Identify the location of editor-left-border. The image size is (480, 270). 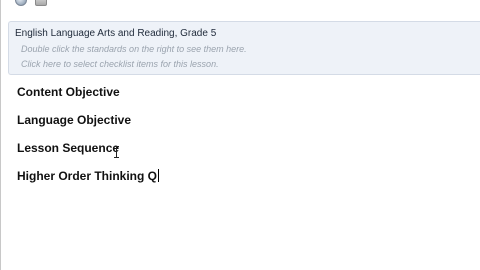
(0, 135).